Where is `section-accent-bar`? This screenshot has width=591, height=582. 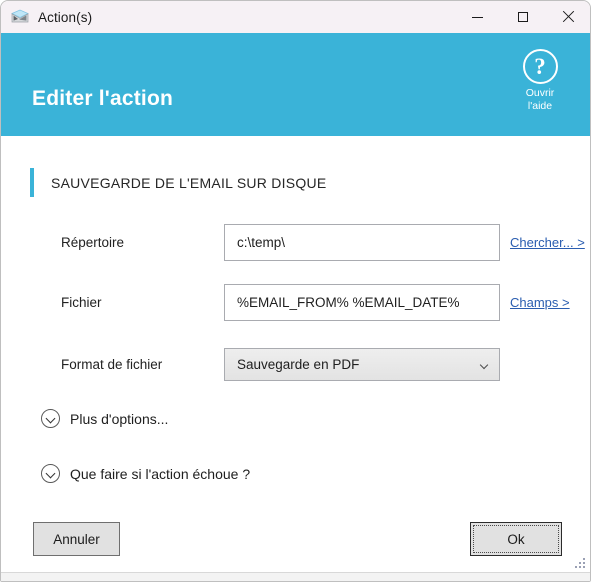
section-accent-bar is located at coordinates (32, 182).